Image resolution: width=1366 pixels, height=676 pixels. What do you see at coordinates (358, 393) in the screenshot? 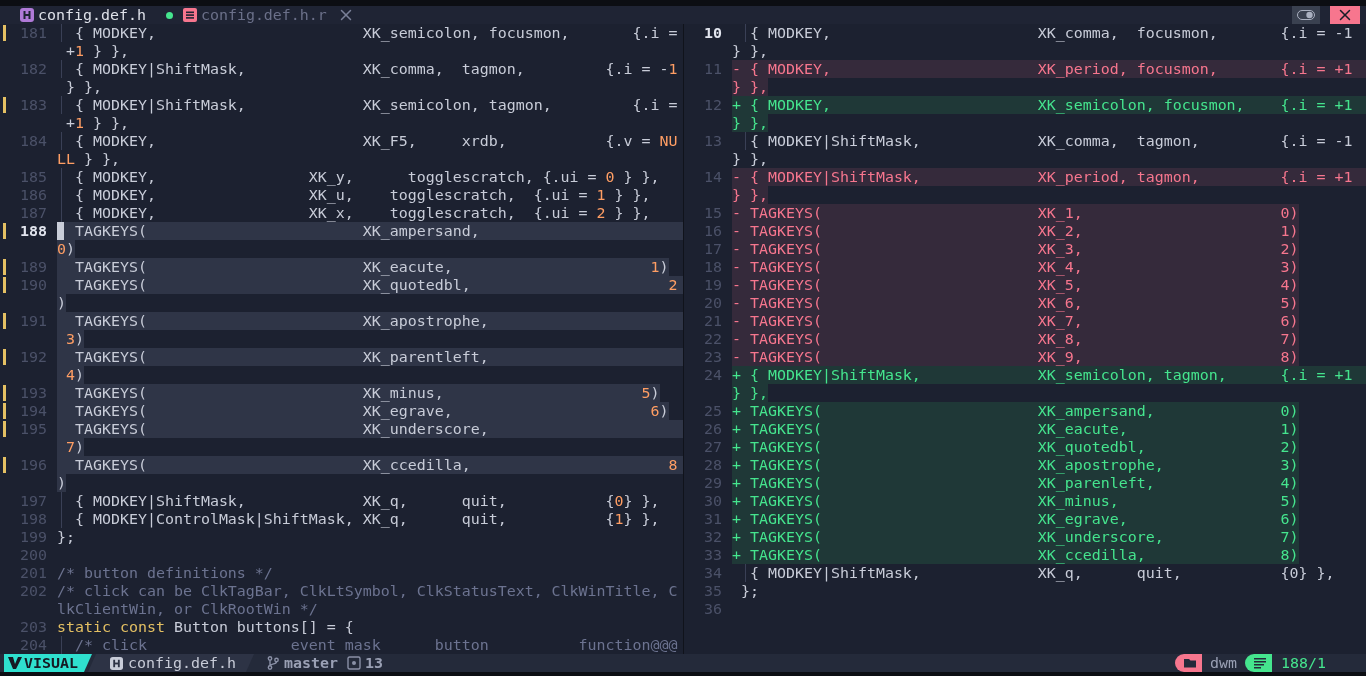
I see `code-text: TAGKEYS( XK_minus, 5)` at bounding box center [358, 393].